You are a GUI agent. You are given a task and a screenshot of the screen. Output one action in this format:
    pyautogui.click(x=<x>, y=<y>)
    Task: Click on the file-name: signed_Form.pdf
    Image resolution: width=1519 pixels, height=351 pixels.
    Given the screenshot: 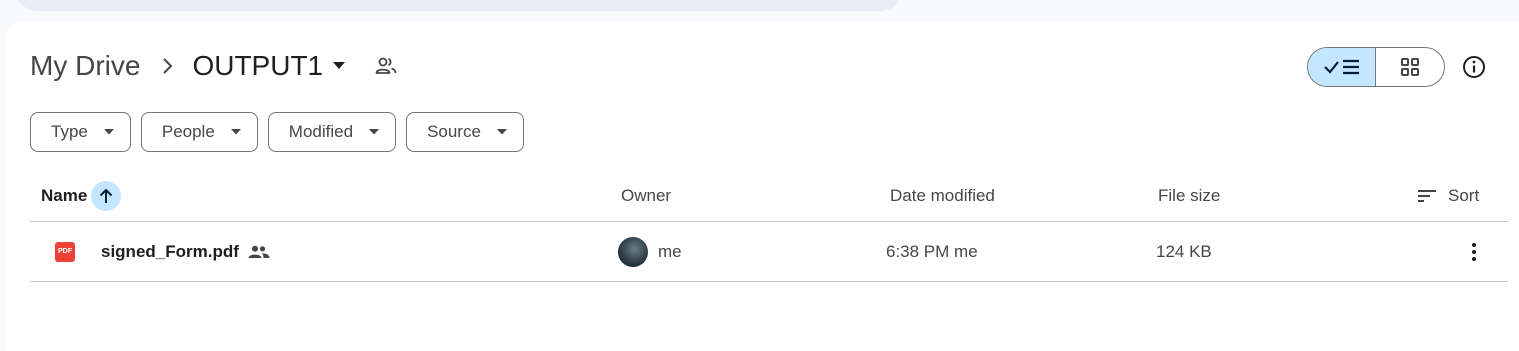 What is the action you would take?
    pyautogui.click(x=170, y=251)
    